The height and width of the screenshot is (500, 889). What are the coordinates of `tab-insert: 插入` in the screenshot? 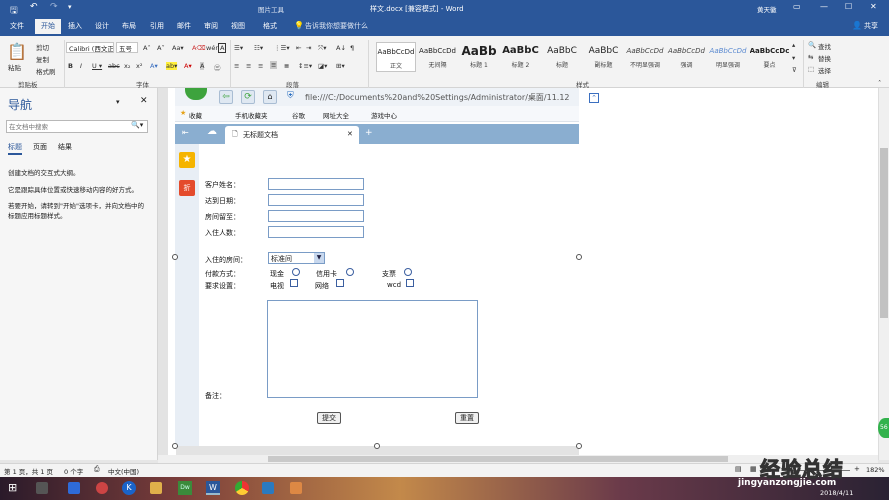 It's located at (75, 26).